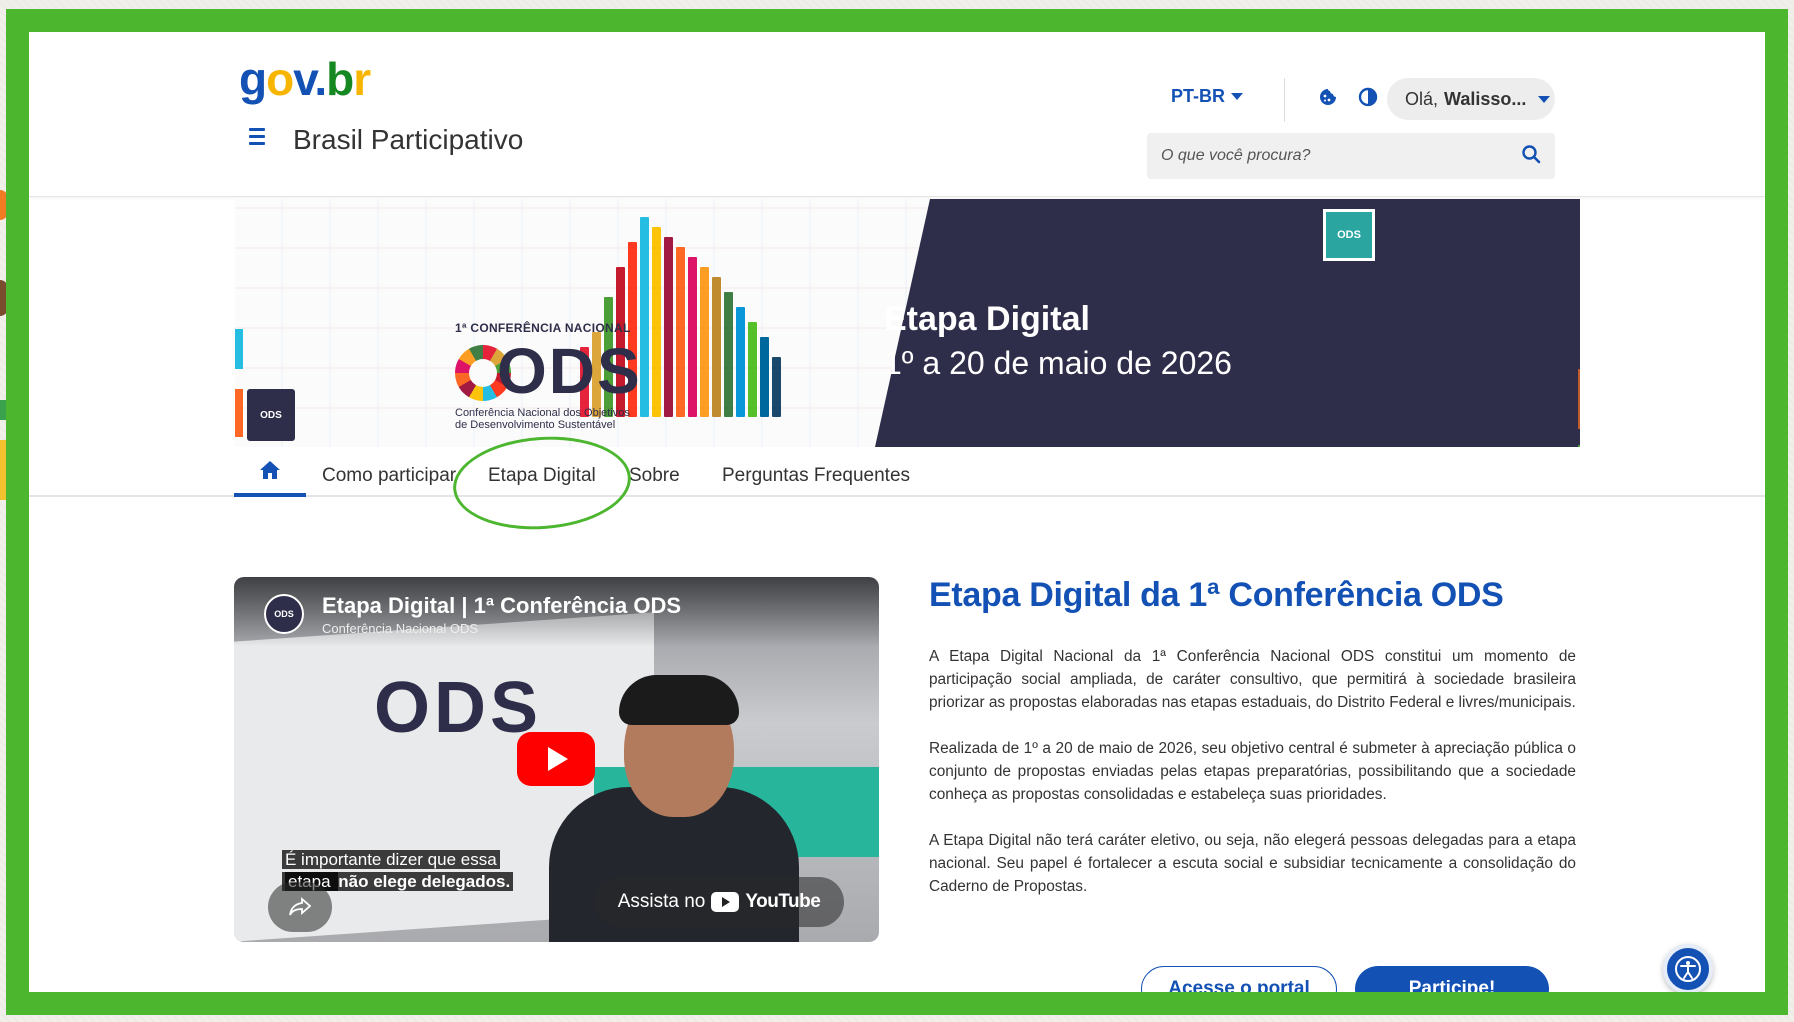 The width and height of the screenshot is (1794, 1022). What do you see at coordinates (1452, 979) in the screenshot?
I see `participate-button: Participe!` at bounding box center [1452, 979].